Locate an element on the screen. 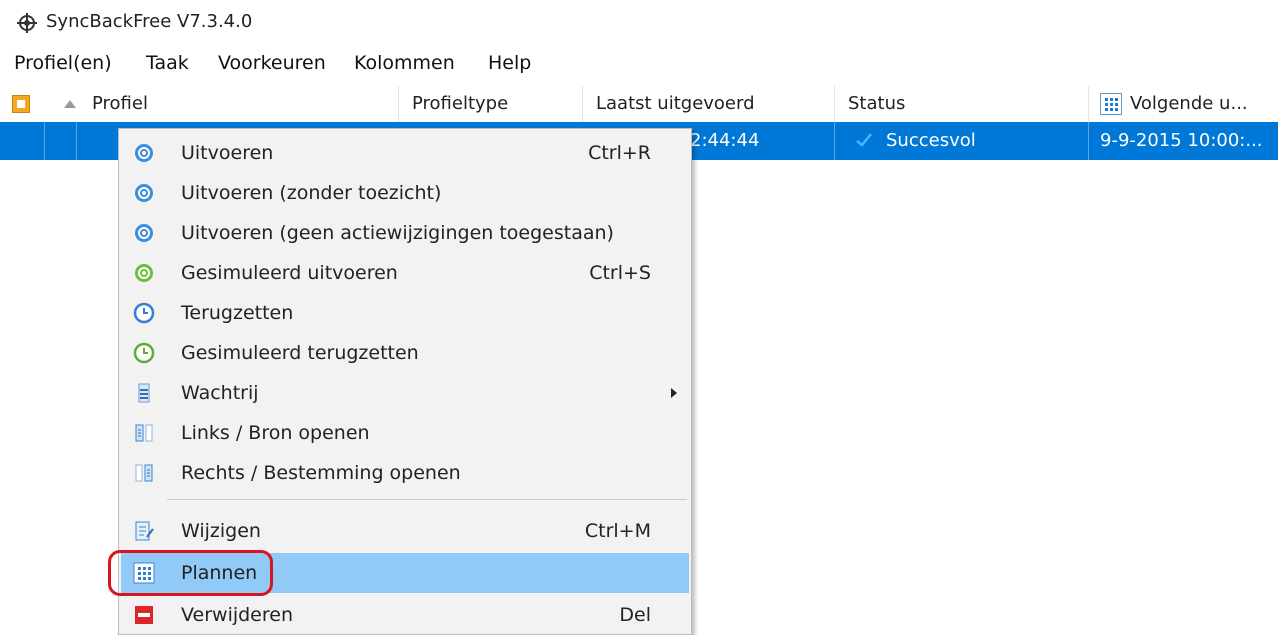 The height and width of the screenshot is (635, 1278). menu-help: Help is located at coordinates (509, 63).